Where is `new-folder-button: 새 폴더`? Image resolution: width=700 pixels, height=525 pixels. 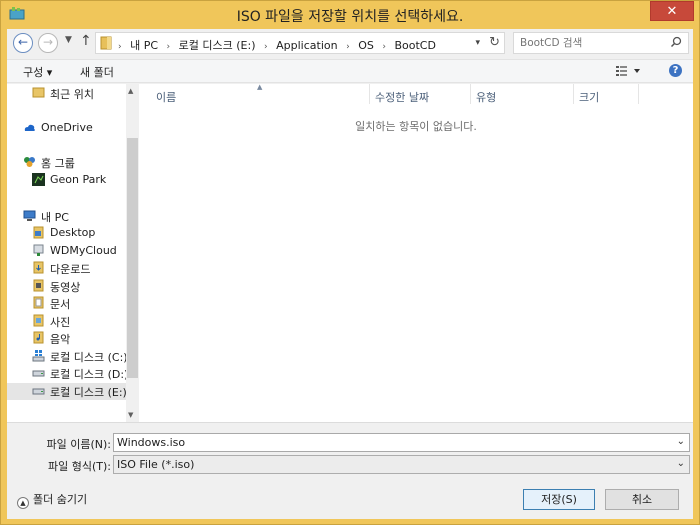
new-folder-button: 새 폴더 is located at coordinates (97, 72).